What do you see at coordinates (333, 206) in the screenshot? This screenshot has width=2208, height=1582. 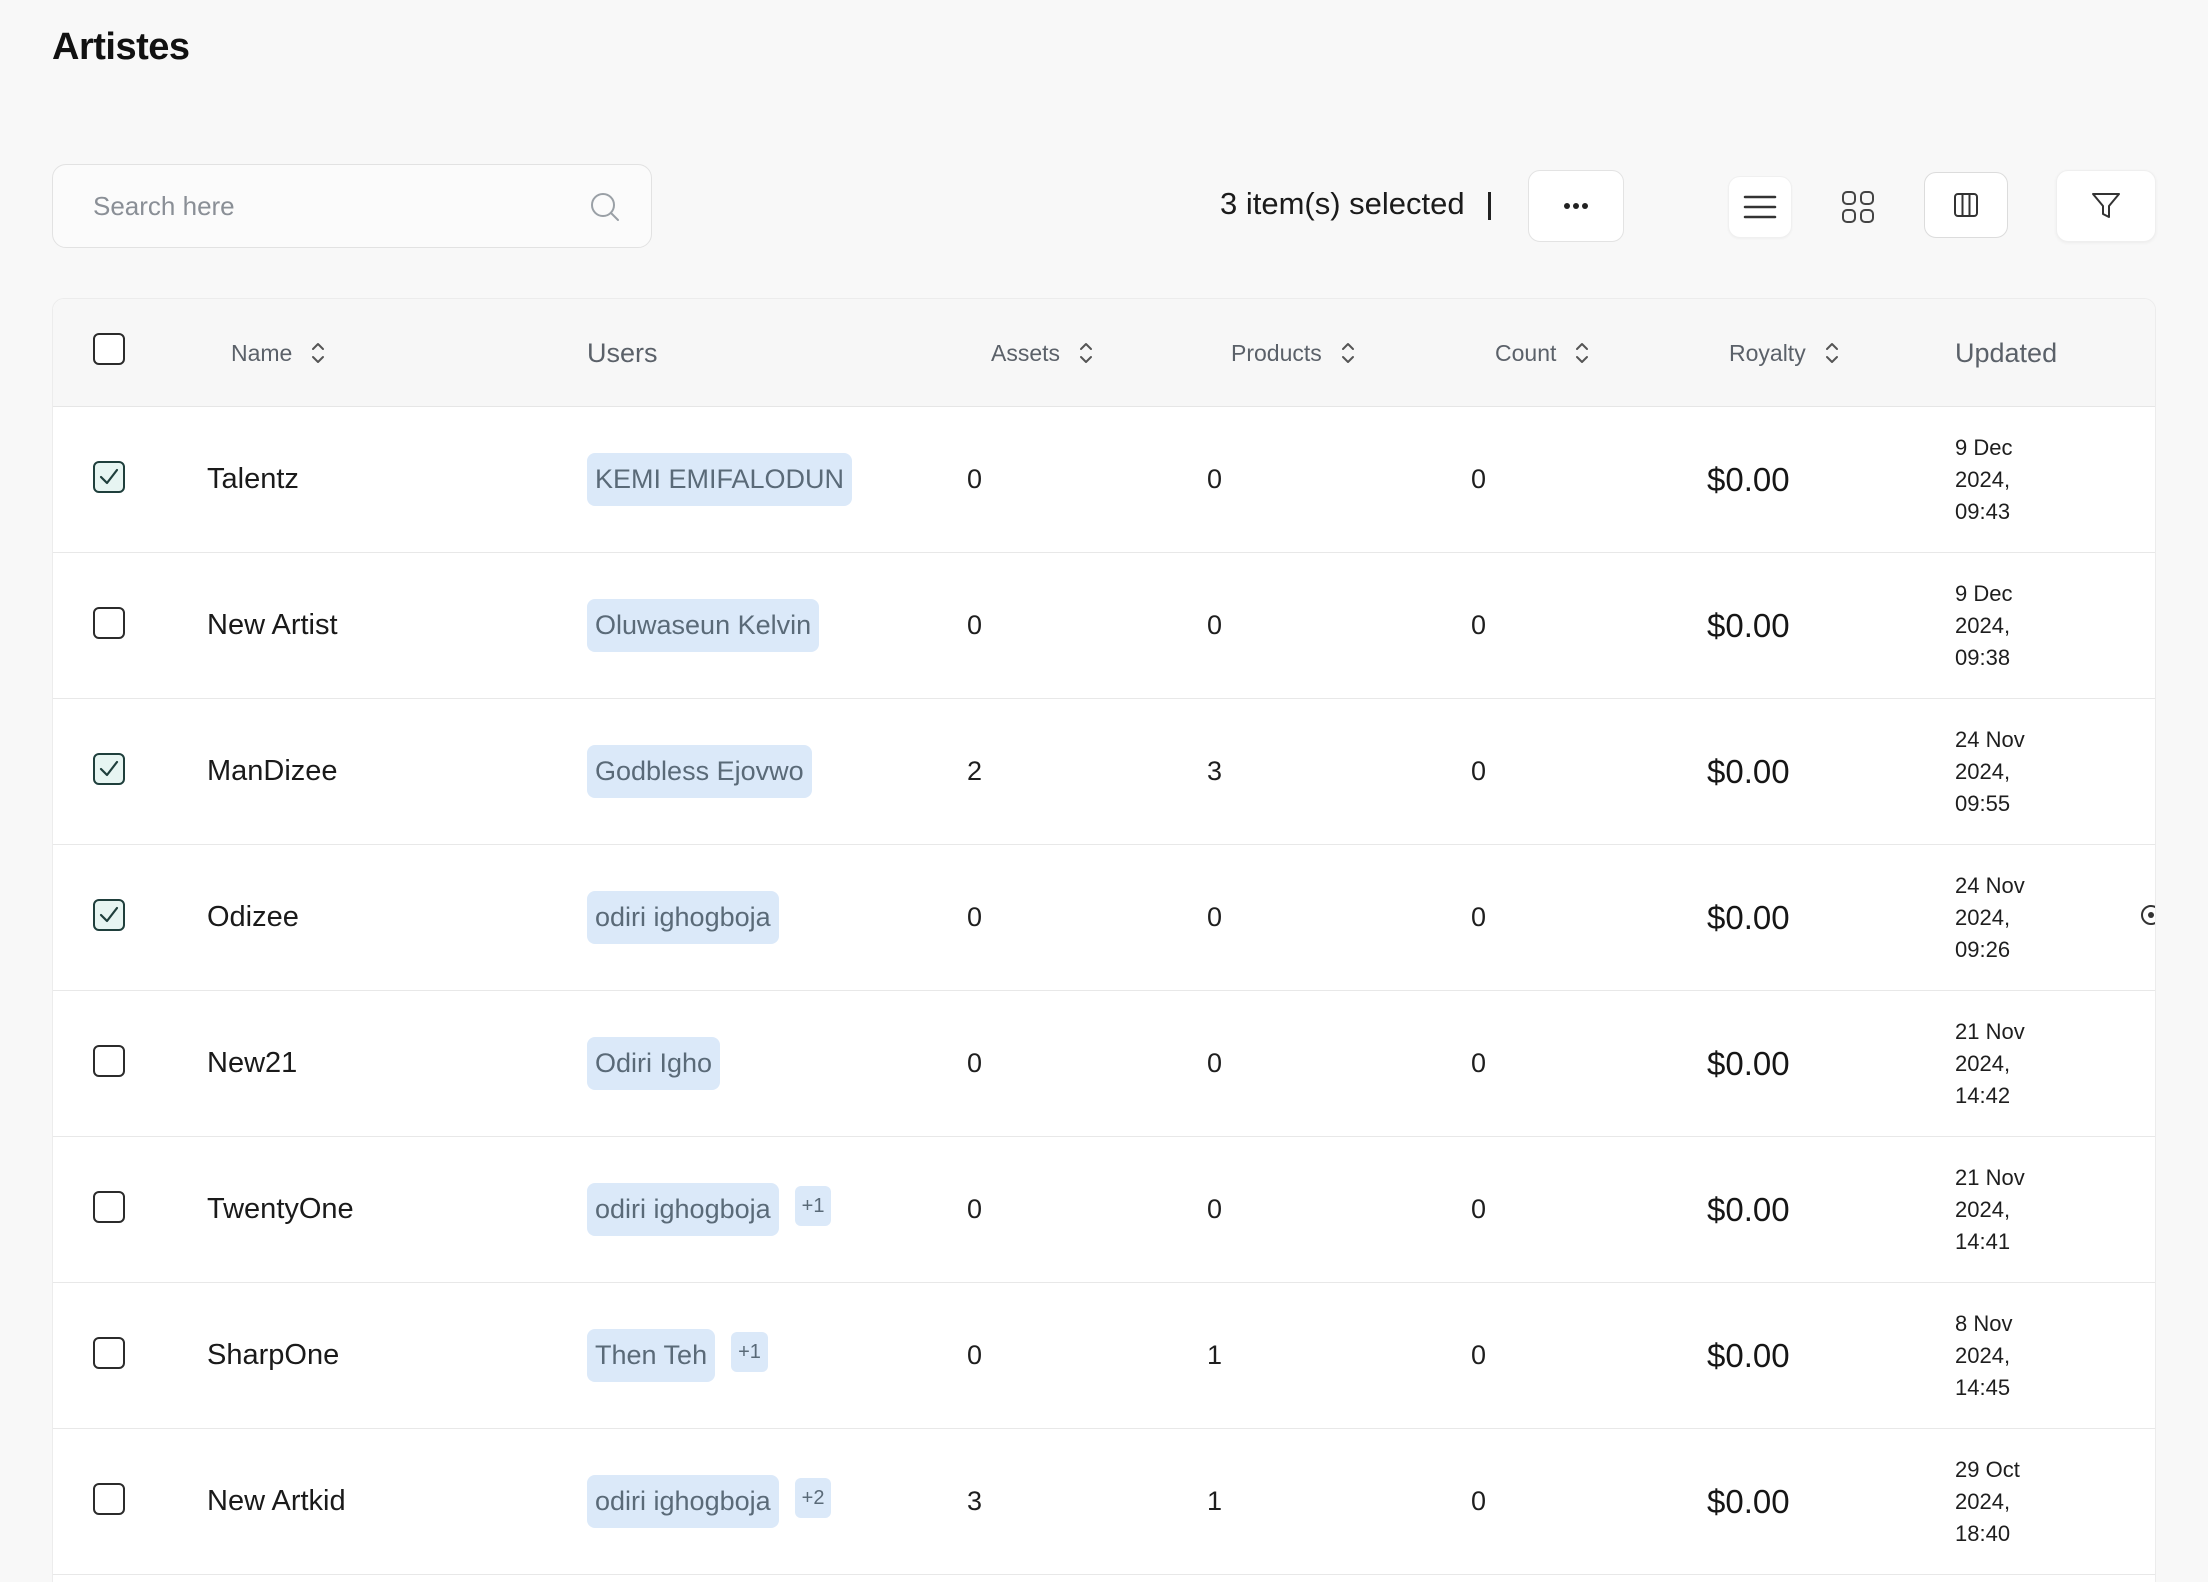 I see `search-input` at bounding box center [333, 206].